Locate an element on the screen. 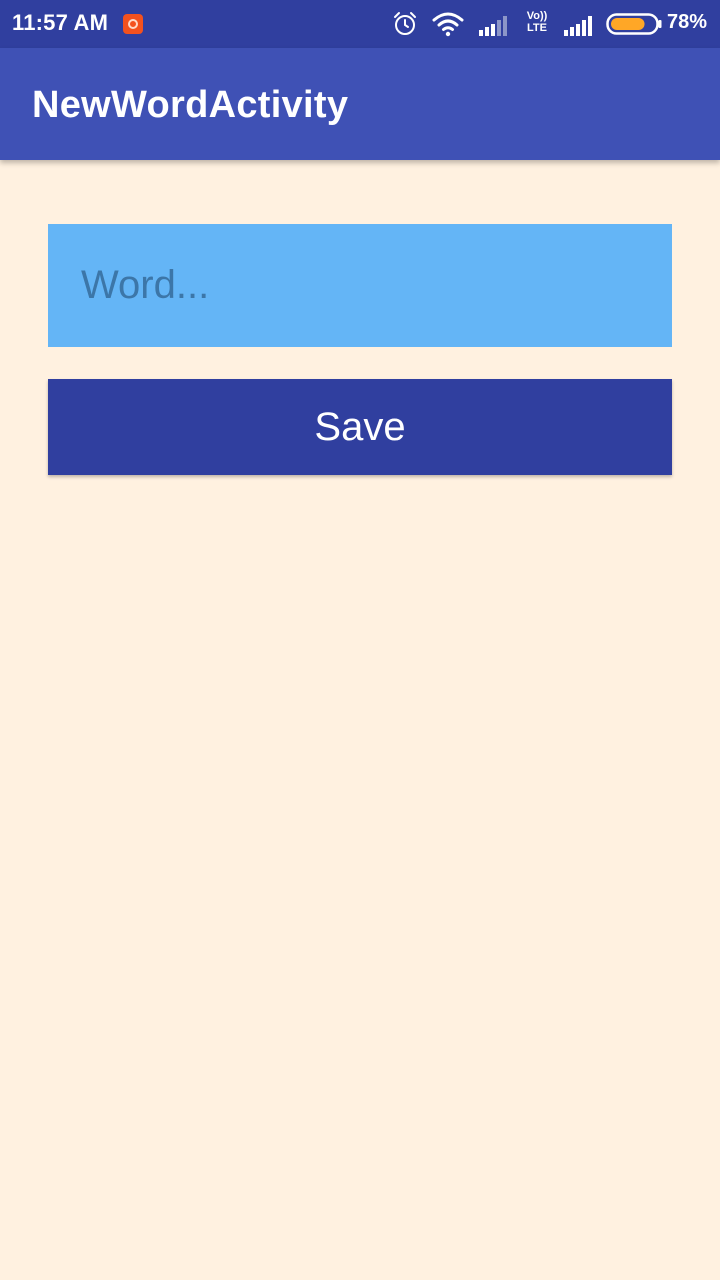  status-bar: 11:57 AM Vo)) LTE 78% is located at coordinates (360, 24).